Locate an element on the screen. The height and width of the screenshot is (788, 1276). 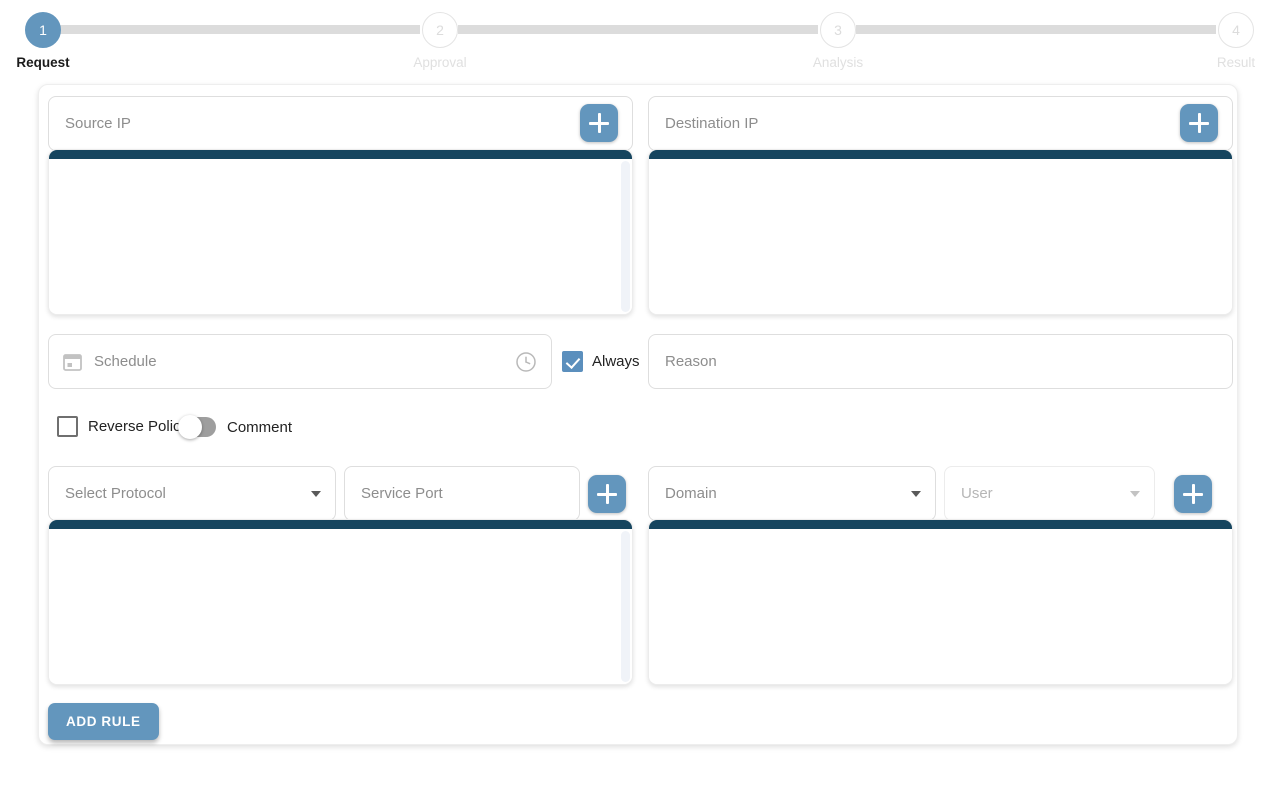
source-ip-list-header is located at coordinates (340, 154).